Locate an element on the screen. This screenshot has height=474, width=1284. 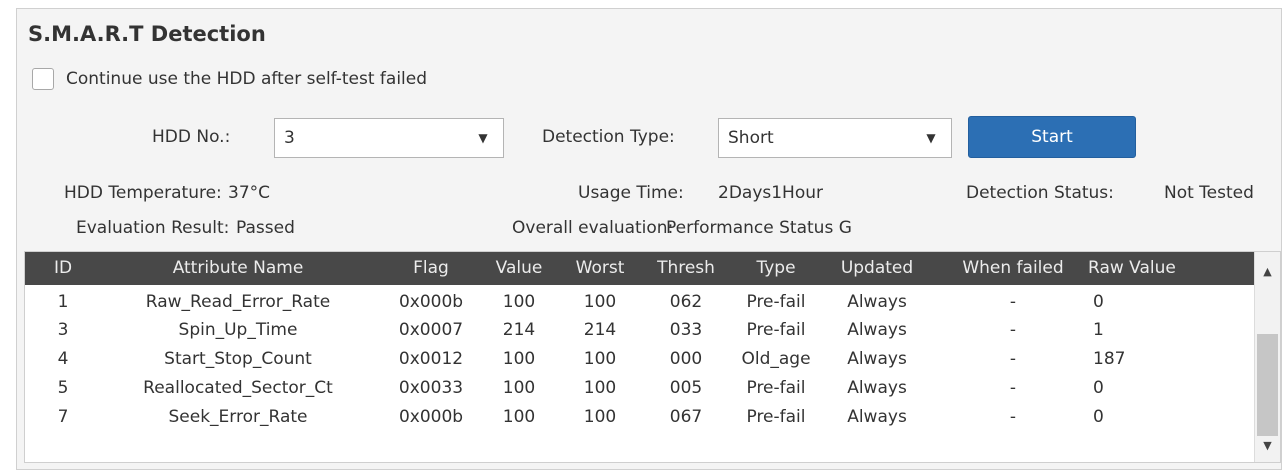
hdd-temperature-label: HDD Temperature: is located at coordinates (143, 193).